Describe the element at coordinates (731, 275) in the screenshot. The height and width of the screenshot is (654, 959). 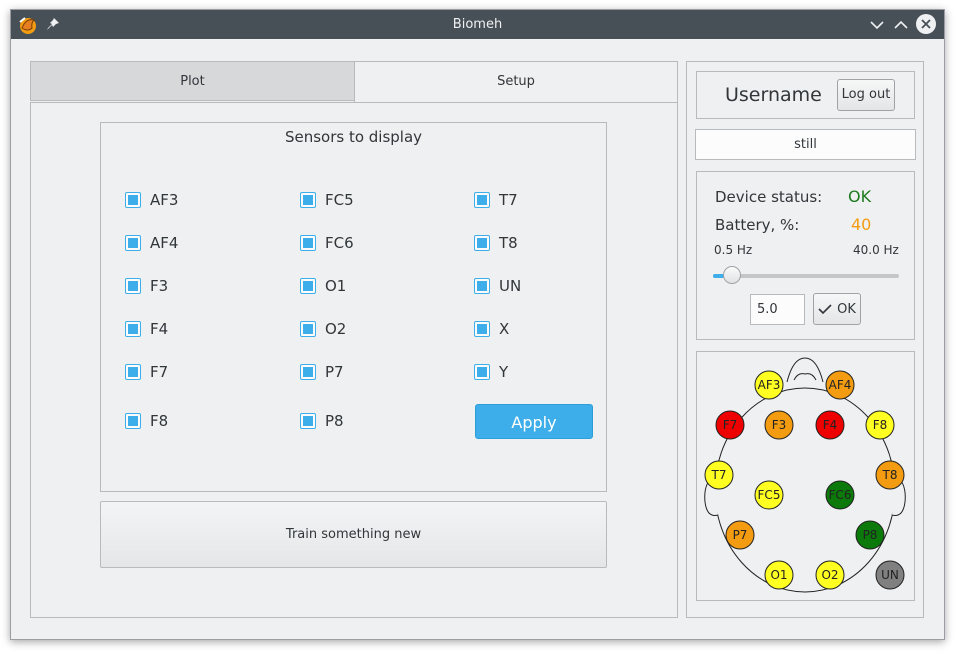
I see `frequency-slider-handle` at that location.